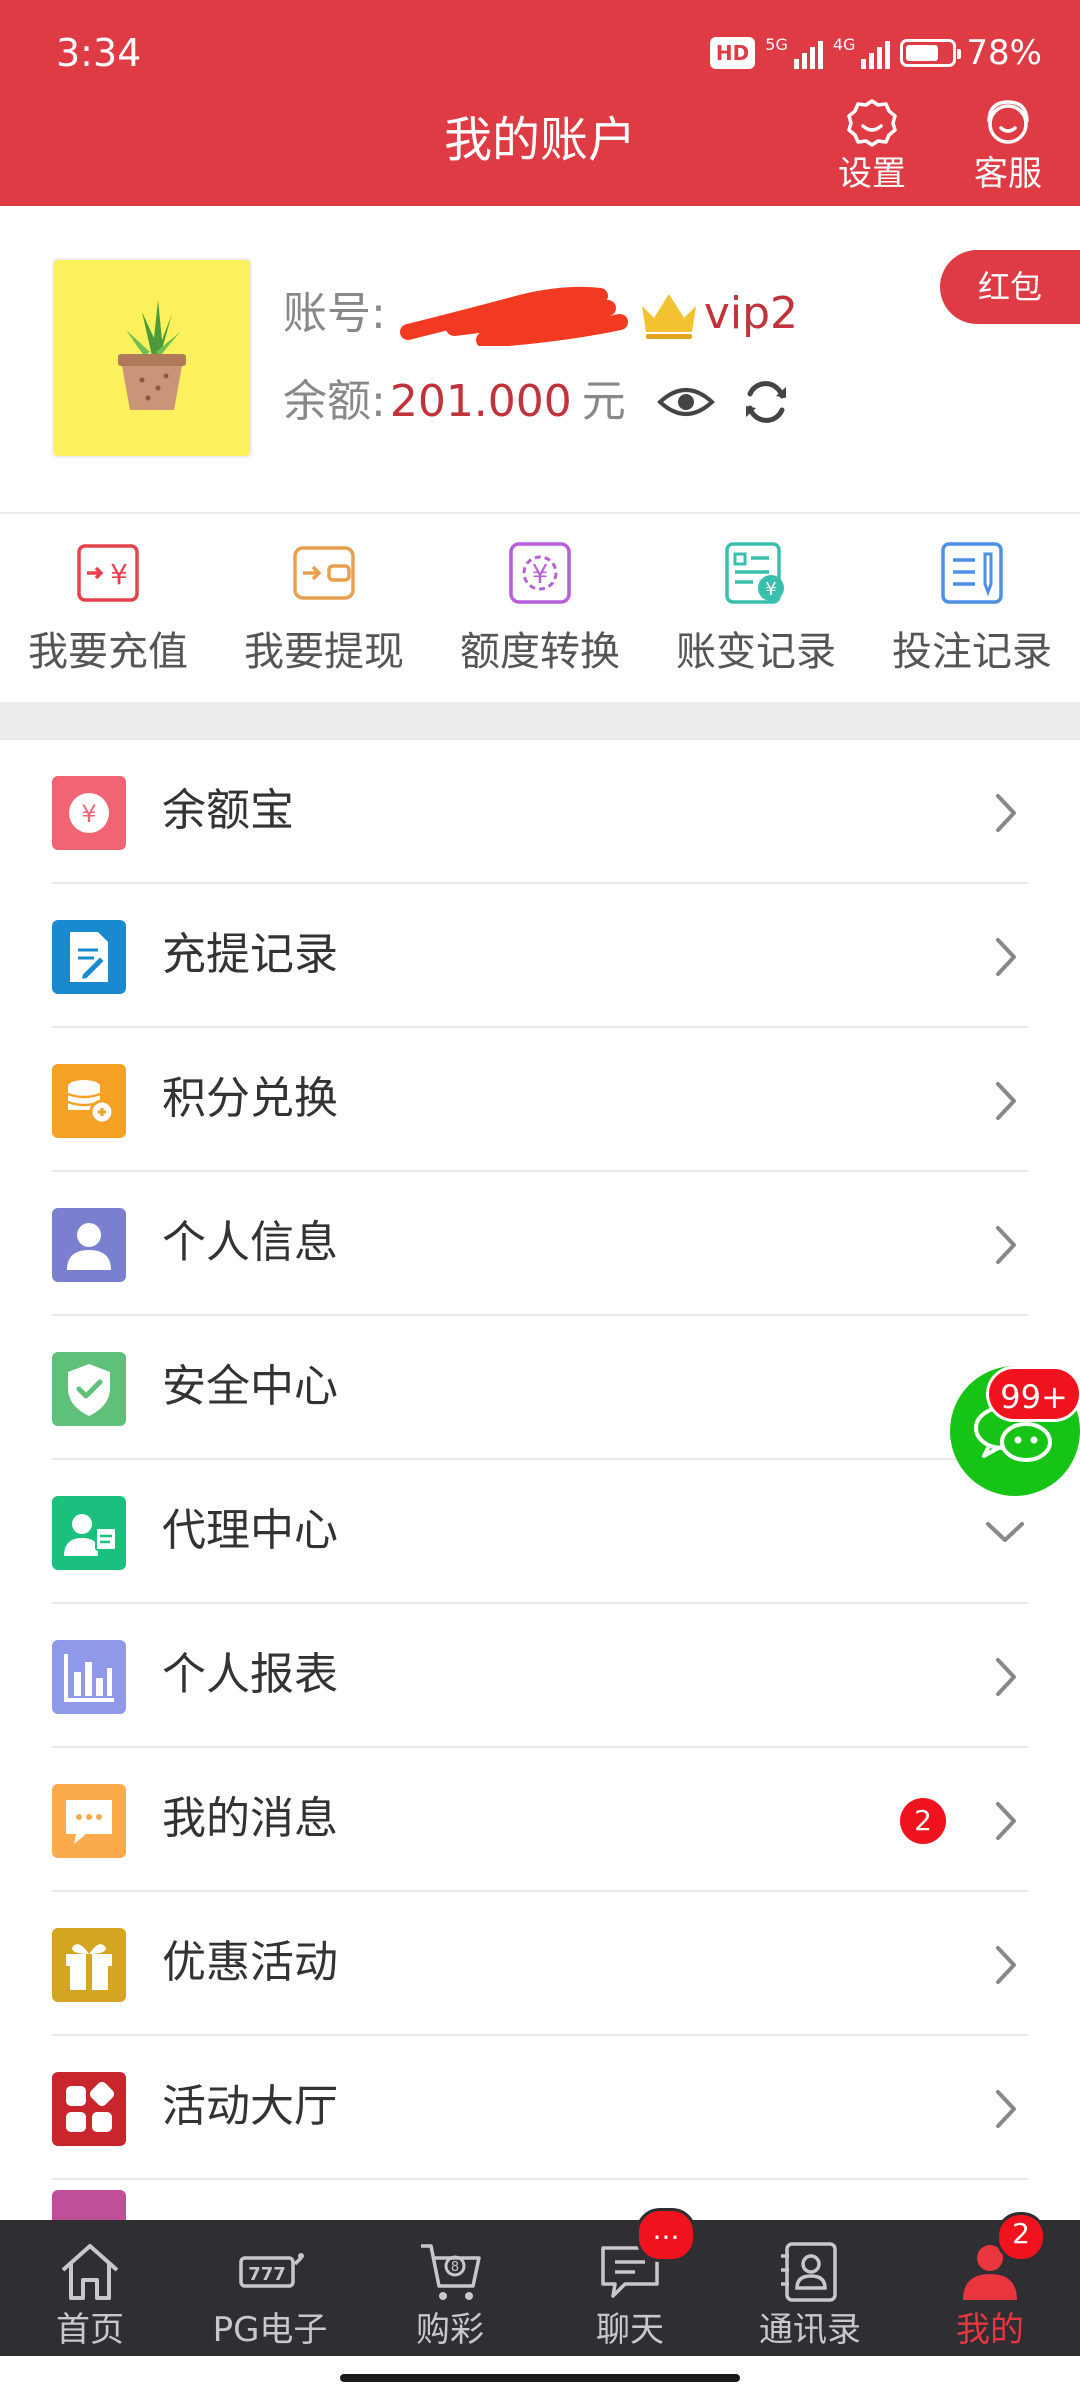  I want to click on svg-text: 8, so click(455, 2267).